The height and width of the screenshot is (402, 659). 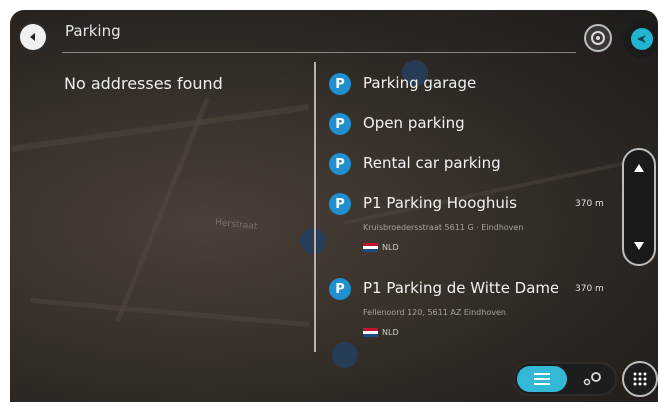 I want to click on category-label: Parking garage, so click(x=420, y=83).